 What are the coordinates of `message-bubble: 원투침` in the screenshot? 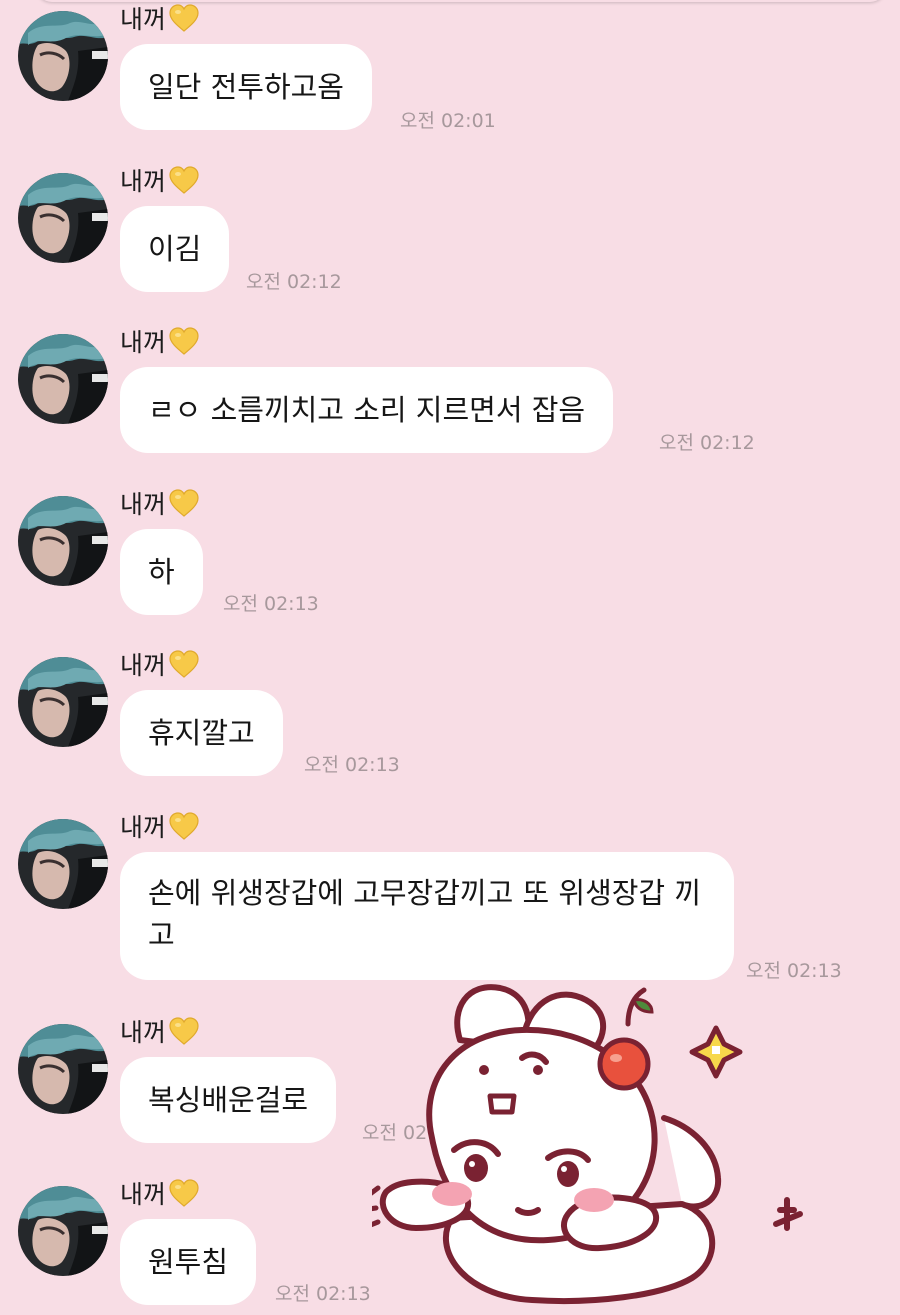 It's located at (188, 1262).